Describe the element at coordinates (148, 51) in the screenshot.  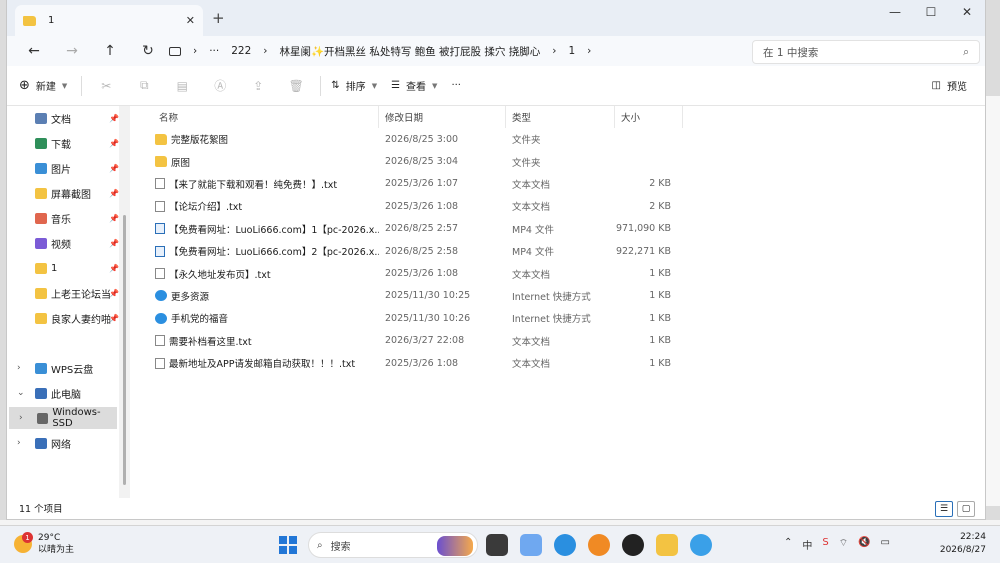
I see `refresh-button: ↻` at that location.